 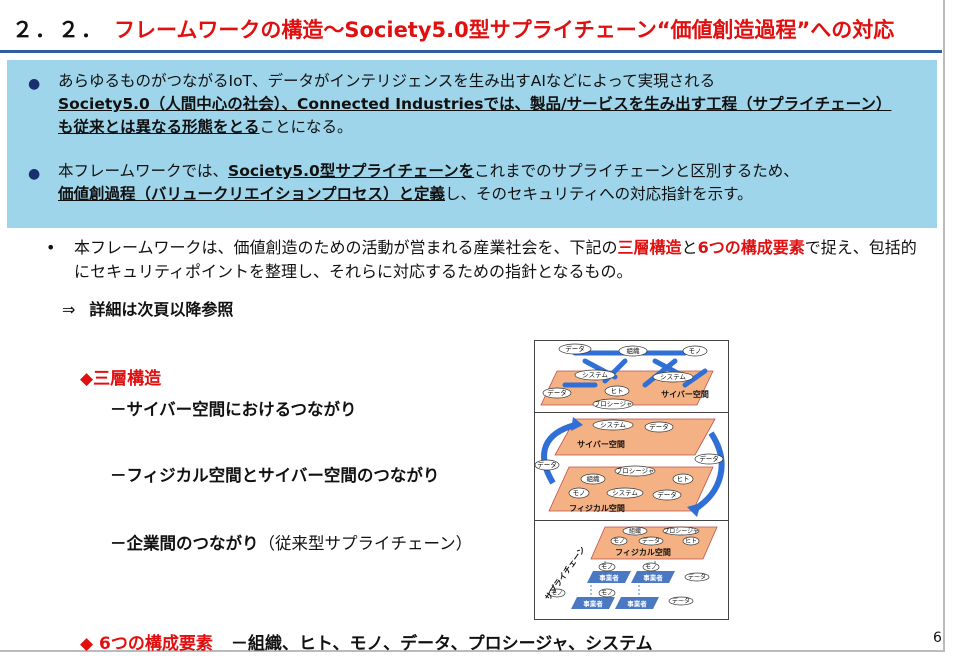 I want to click on section-number: ２．２．, so click(x=58, y=30).